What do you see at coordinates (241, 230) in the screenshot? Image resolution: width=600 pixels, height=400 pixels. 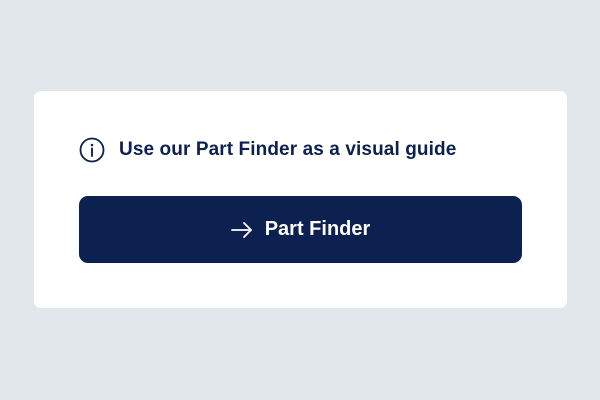 I see `arrow-right-icon` at bounding box center [241, 230].